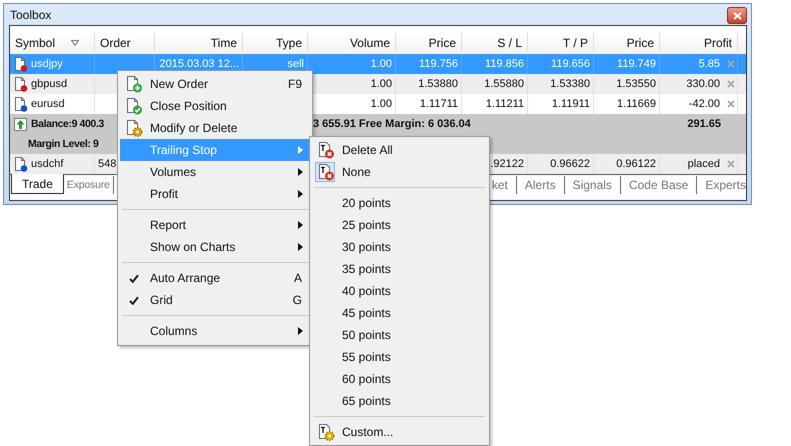  Describe the element at coordinates (47, 64) in the screenshot. I see `table-cell: usdjpy` at that location.